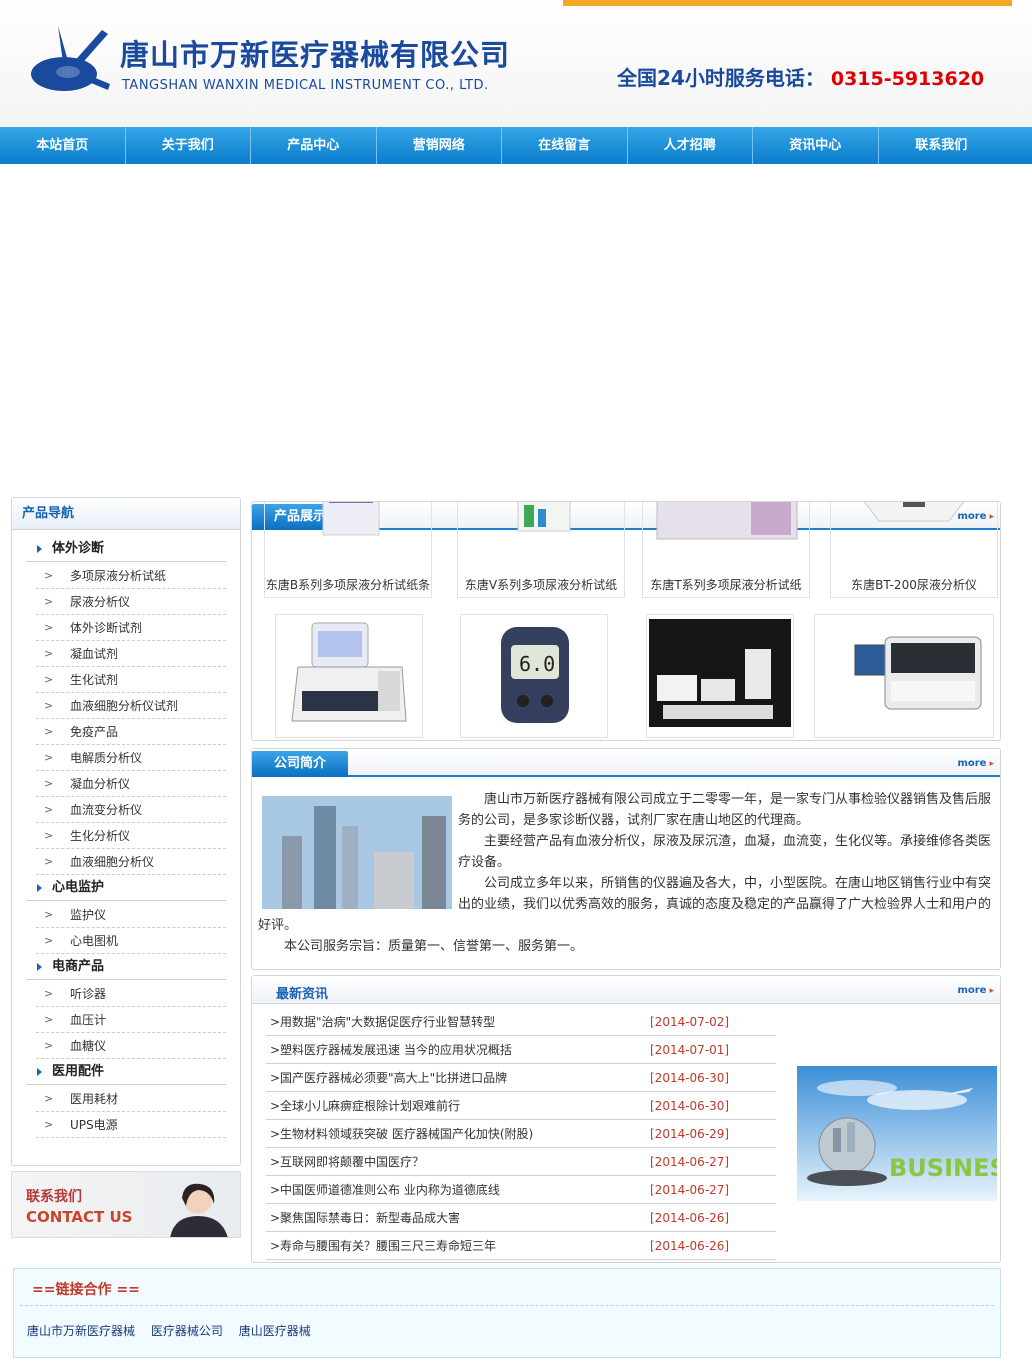  I want to click on category-item: 免疫产品, so click(131, 732).